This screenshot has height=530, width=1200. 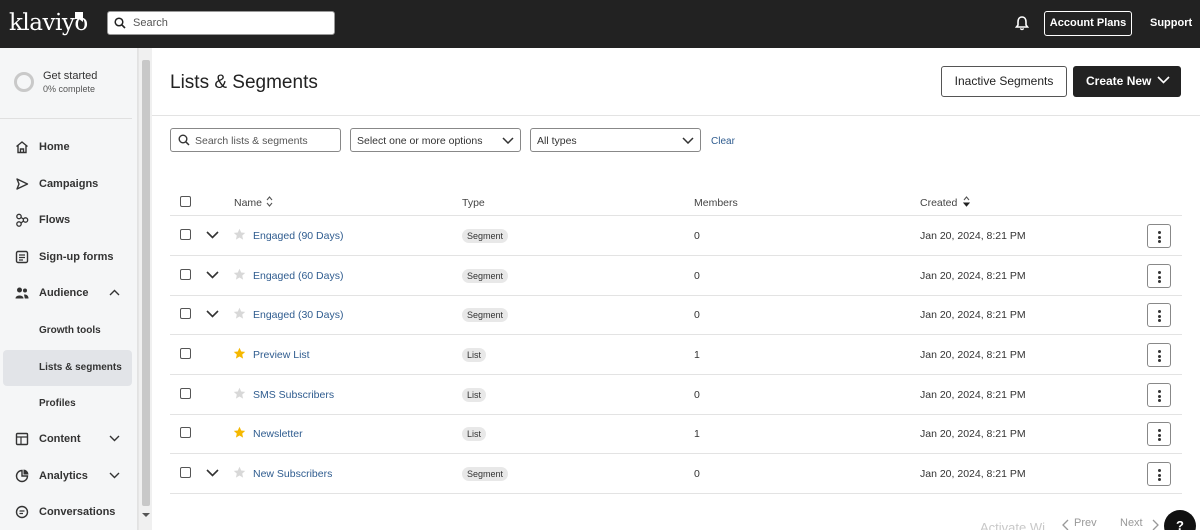 I want to click on type-badge: Segment, so click(x=485, y=236).